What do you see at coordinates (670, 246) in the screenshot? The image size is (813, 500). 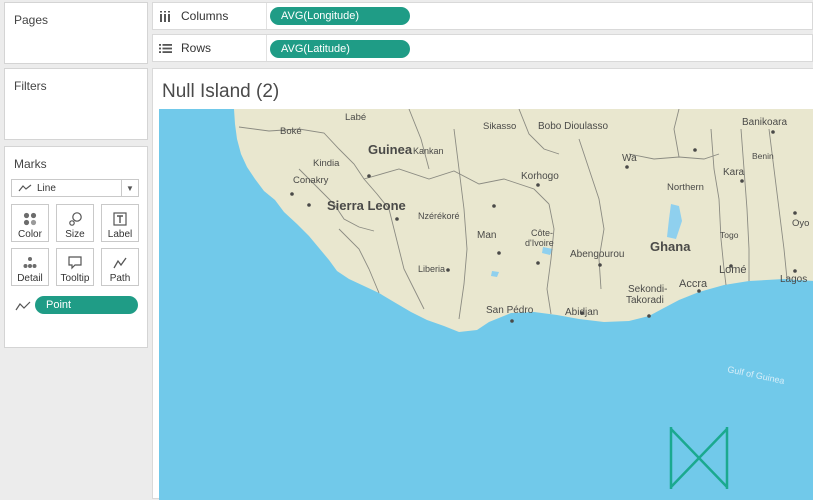 I see `map-label-ghana: Ghana` at bounding box center [670, 246].